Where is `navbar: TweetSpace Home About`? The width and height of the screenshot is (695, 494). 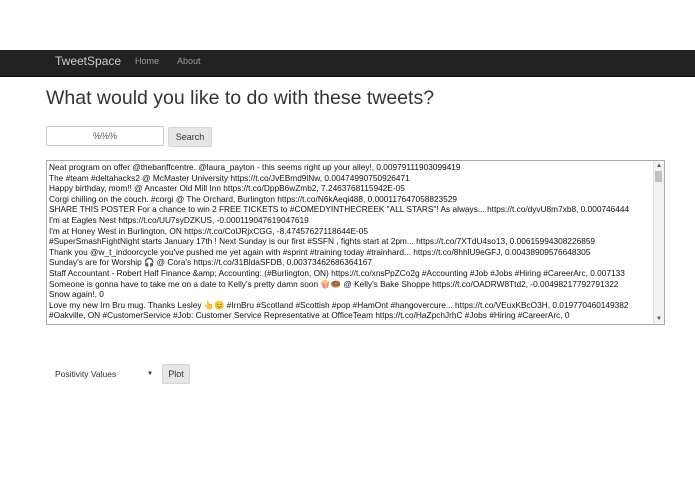 navbar: TweetSpace Home About is located at coordinates (347, 63).